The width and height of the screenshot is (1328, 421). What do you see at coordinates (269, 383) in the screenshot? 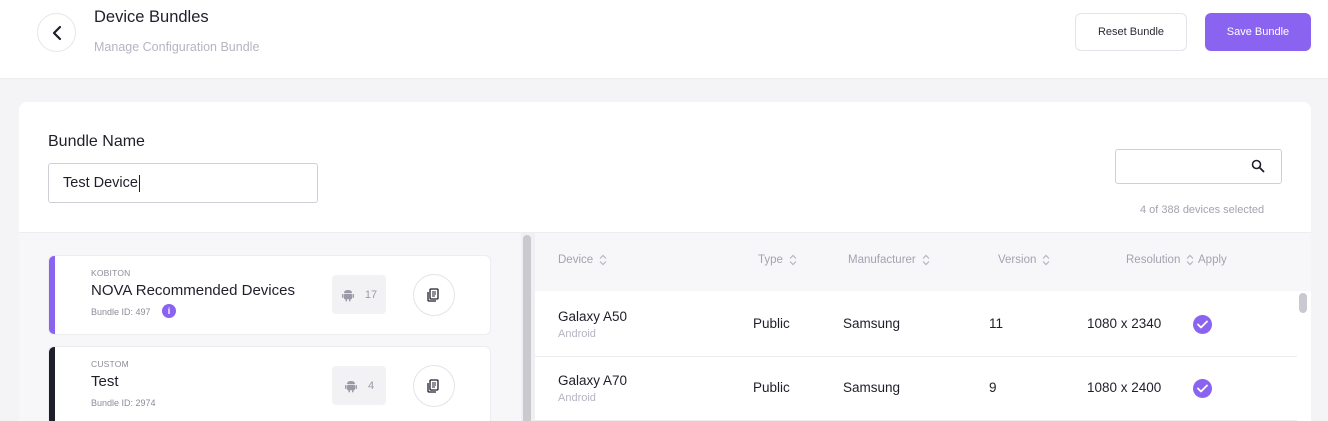
I see `bundle-card-test: CUSTOM Test Bundle ID: 2974 4` at bounding box center [269, 383].